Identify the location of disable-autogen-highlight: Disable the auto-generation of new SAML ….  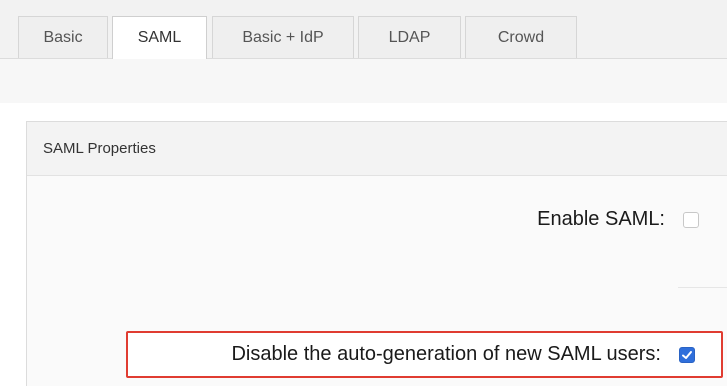
(424, 354).